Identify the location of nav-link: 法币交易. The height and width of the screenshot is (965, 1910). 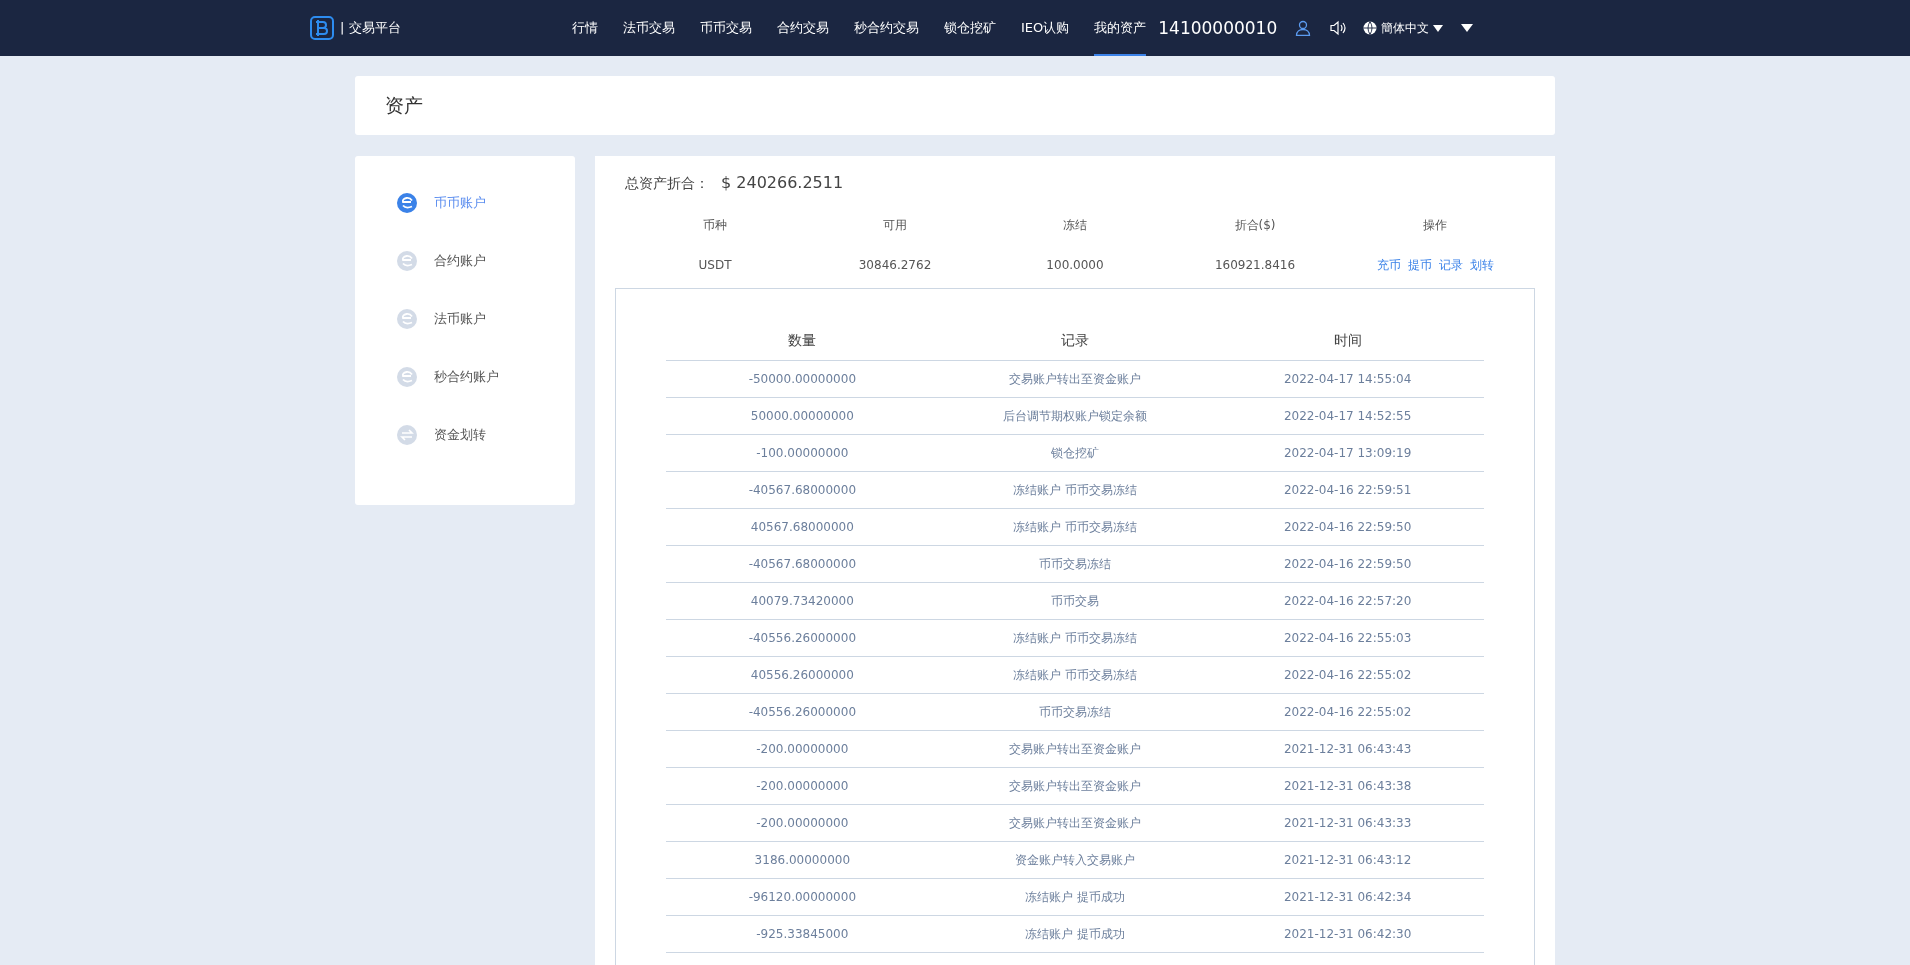
(649, 28).